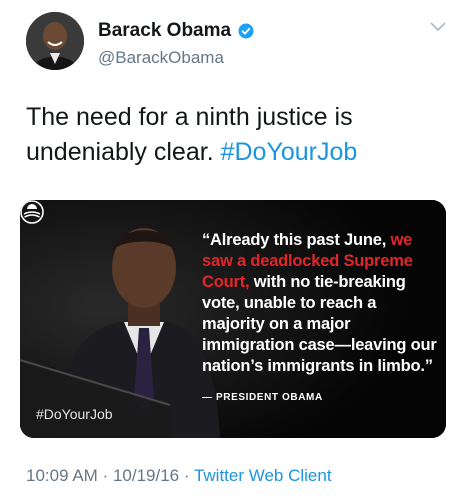  What do you see at coordinates (146, 475) in the screenshot?
I see `tweet-date: 10/19/16` at bounding box center [146, 475].